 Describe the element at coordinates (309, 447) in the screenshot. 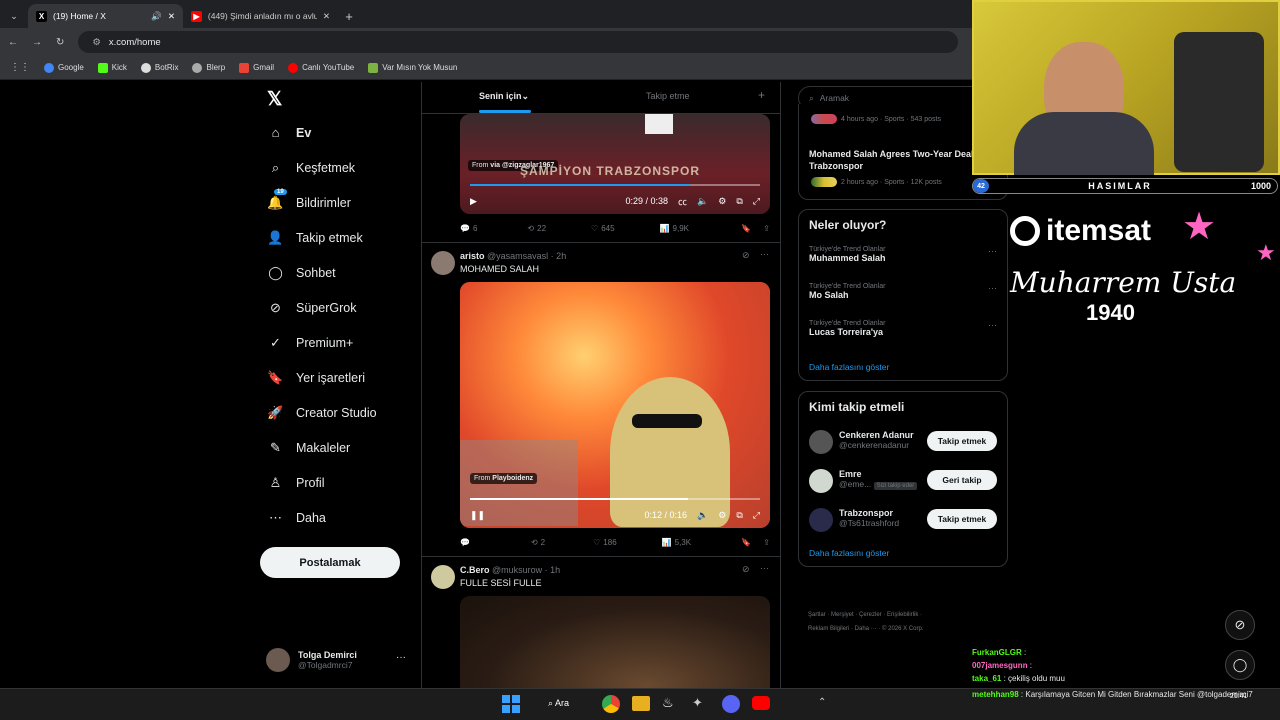

I see `nav-articles: ✎ Makaleler` at that location.